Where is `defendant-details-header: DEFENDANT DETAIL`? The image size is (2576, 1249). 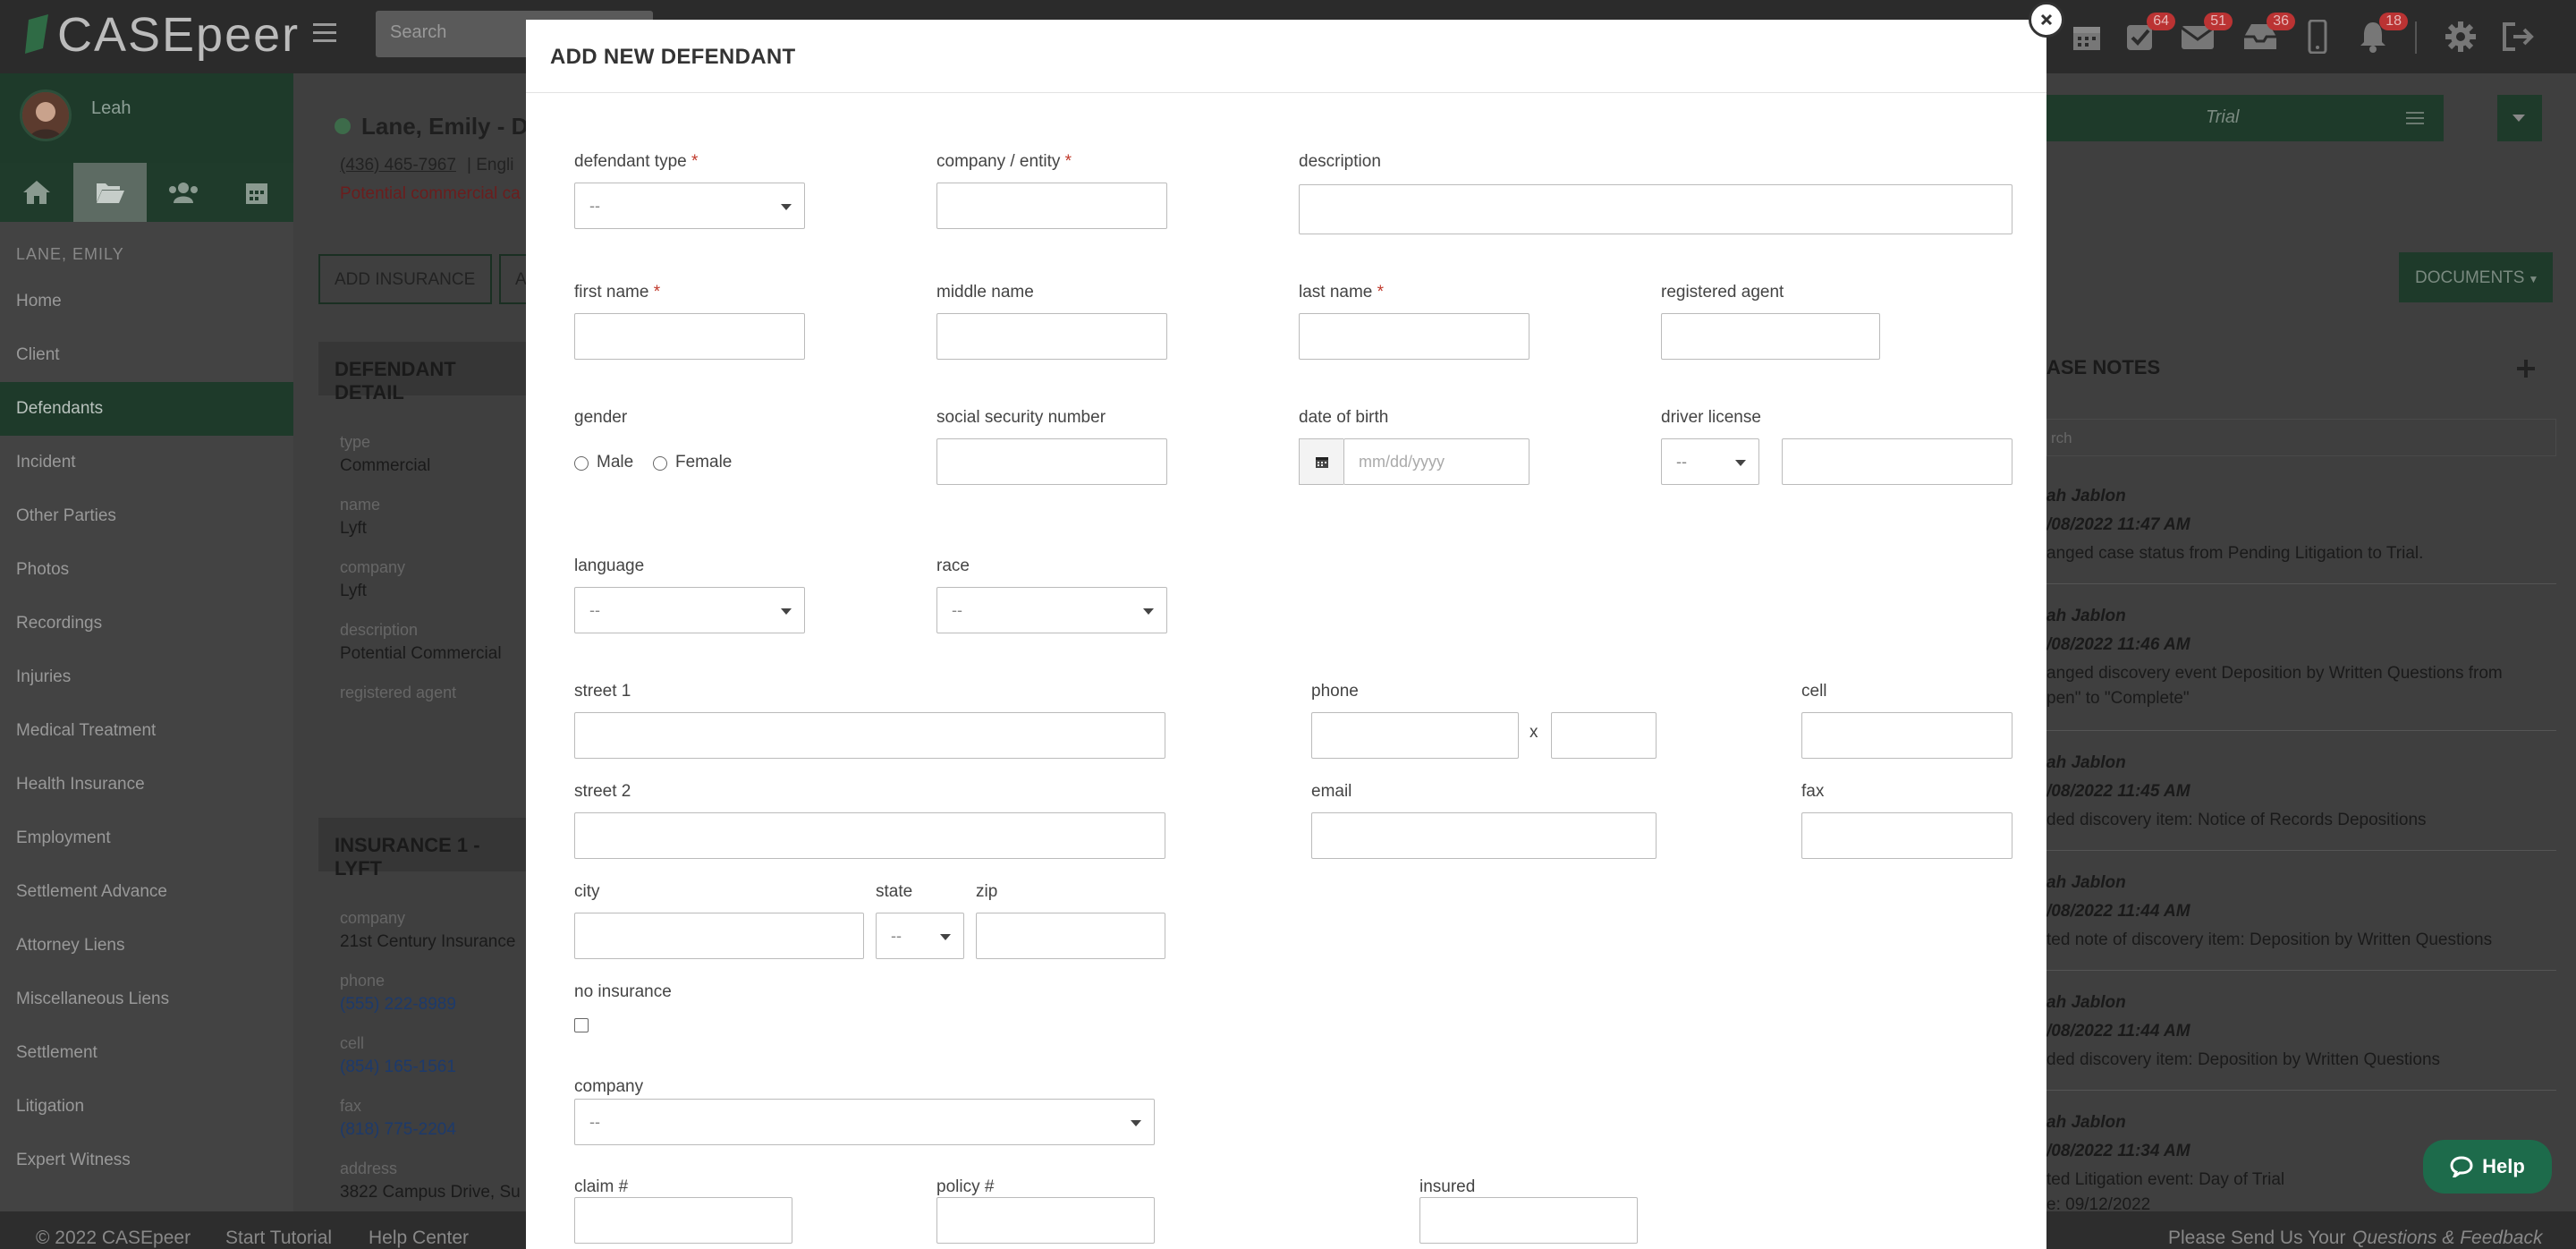 defendant-details-header: DEFENDANT DETAIL is located at coordinates (425, 373).